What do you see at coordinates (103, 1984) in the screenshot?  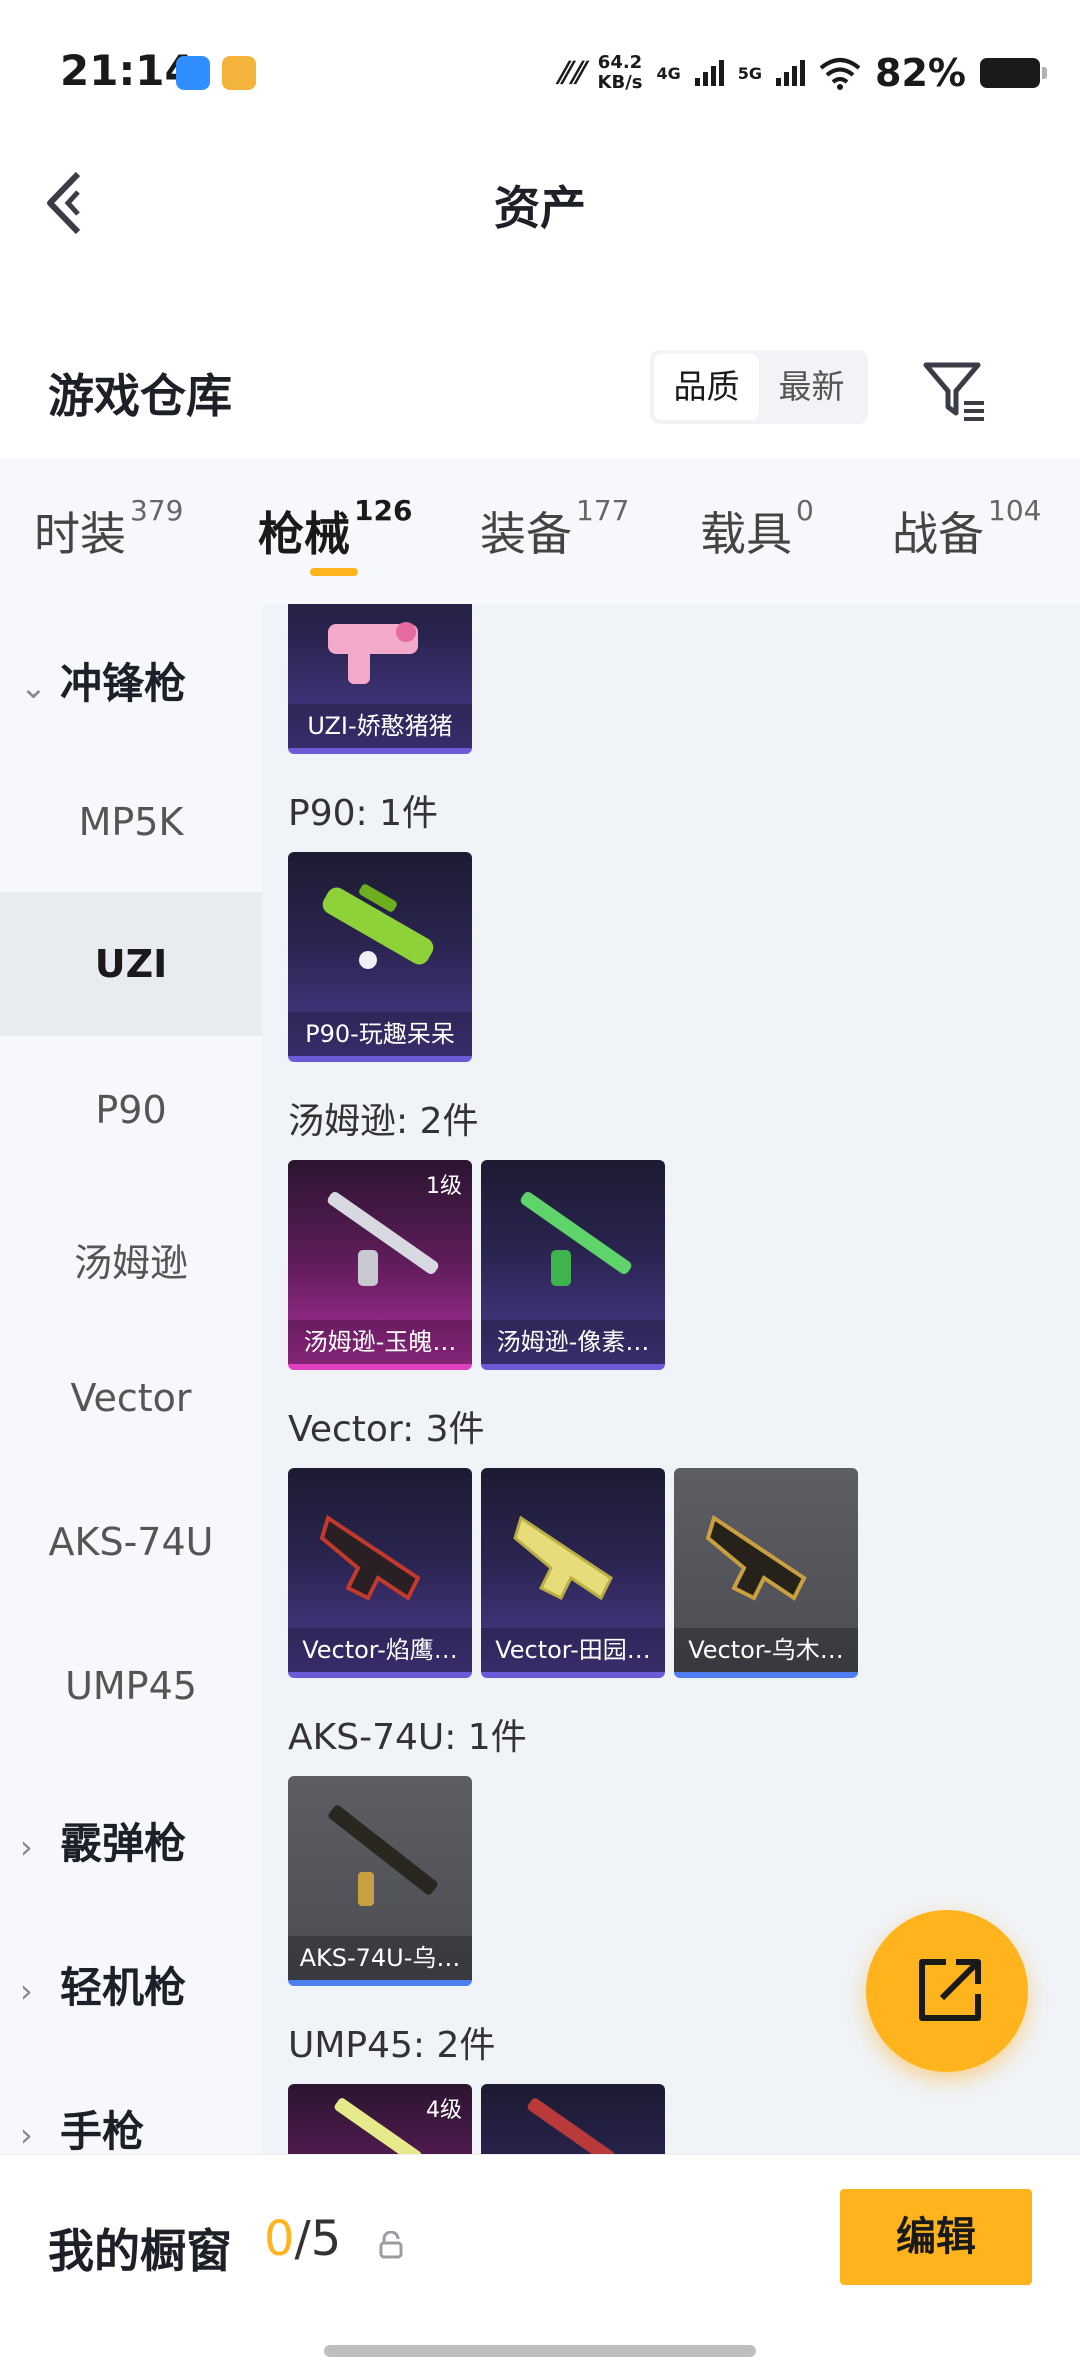 I see `category-lmg: › 轻机枪` at bounding box center [103, 1984].